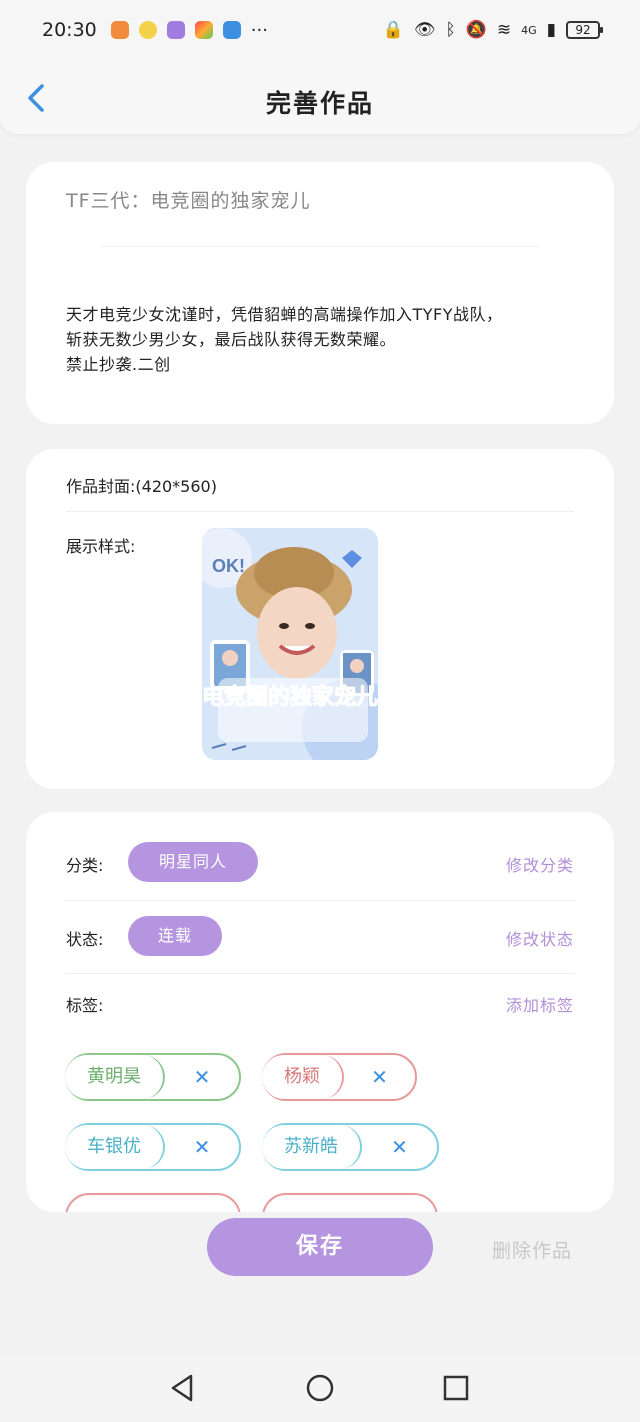  I want to click on tags-label: 标签:, so click(85, 1005).